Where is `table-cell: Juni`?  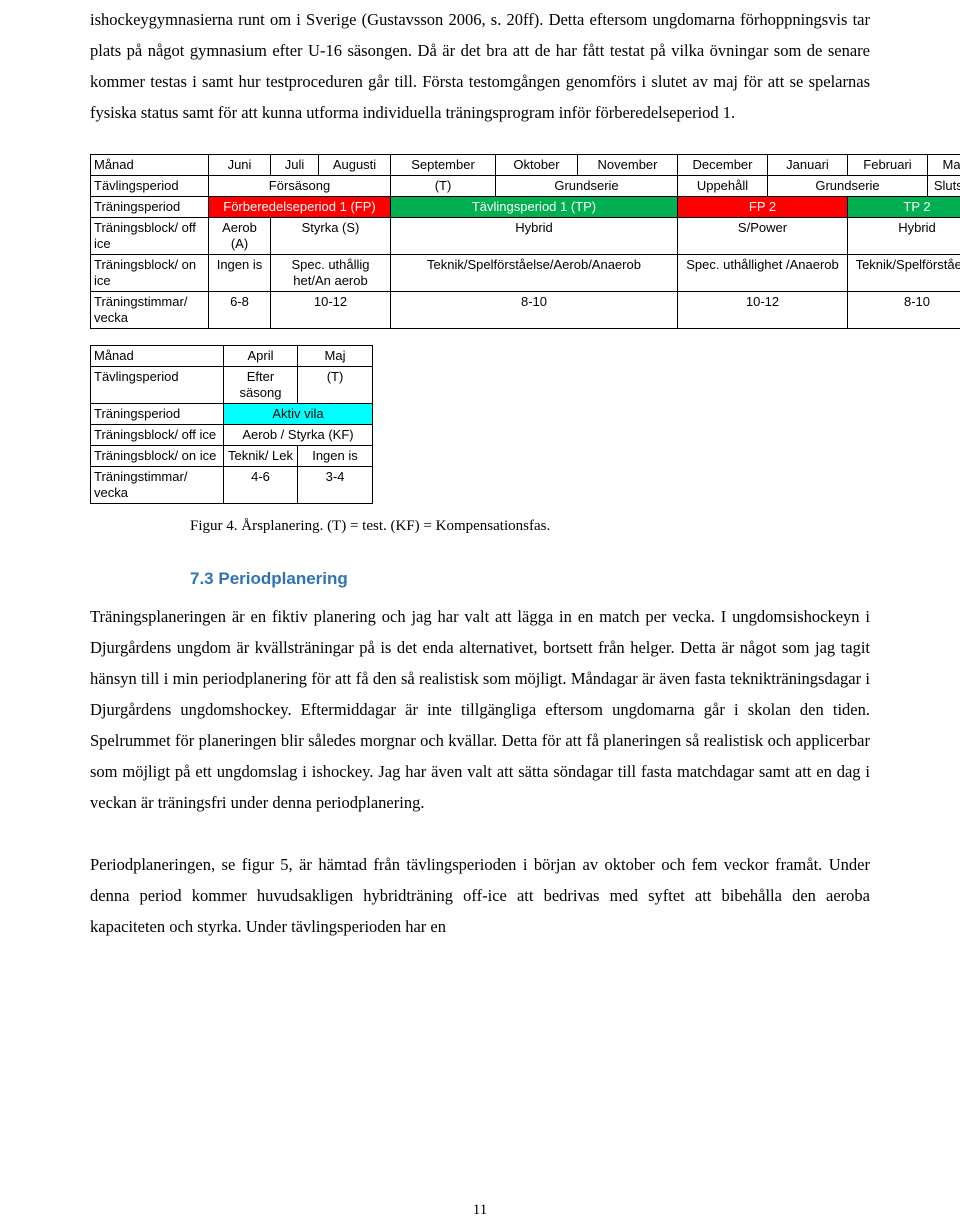
table-cell: Juni is located at coordinates (239, 165).